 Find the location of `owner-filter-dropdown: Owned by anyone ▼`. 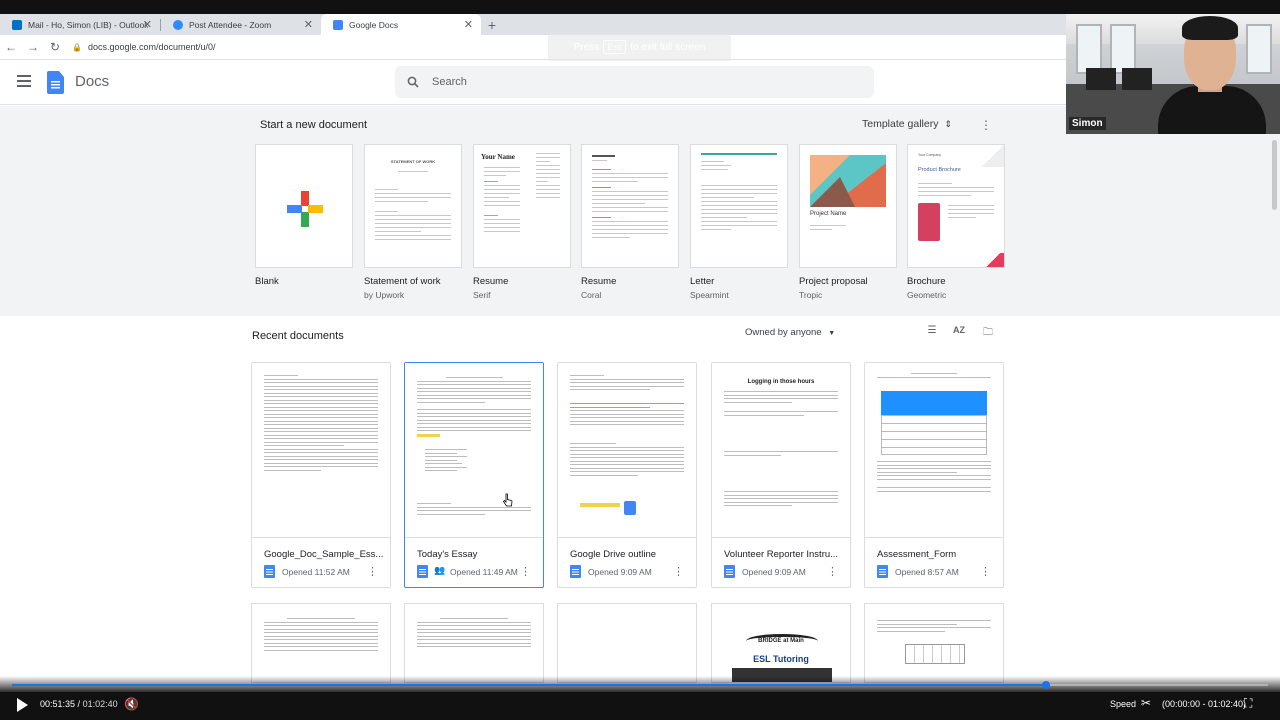

owner-filter-dropdown: Owned by anyone ▼ is located at coordinates (790, 332).